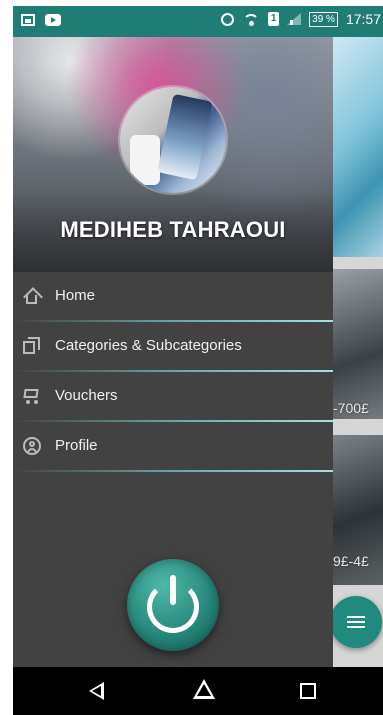  Describe the element at coordinates (173, 229) in the screenshot. I see `user-name: MEDIHEB TAHRAOUI` at that location.